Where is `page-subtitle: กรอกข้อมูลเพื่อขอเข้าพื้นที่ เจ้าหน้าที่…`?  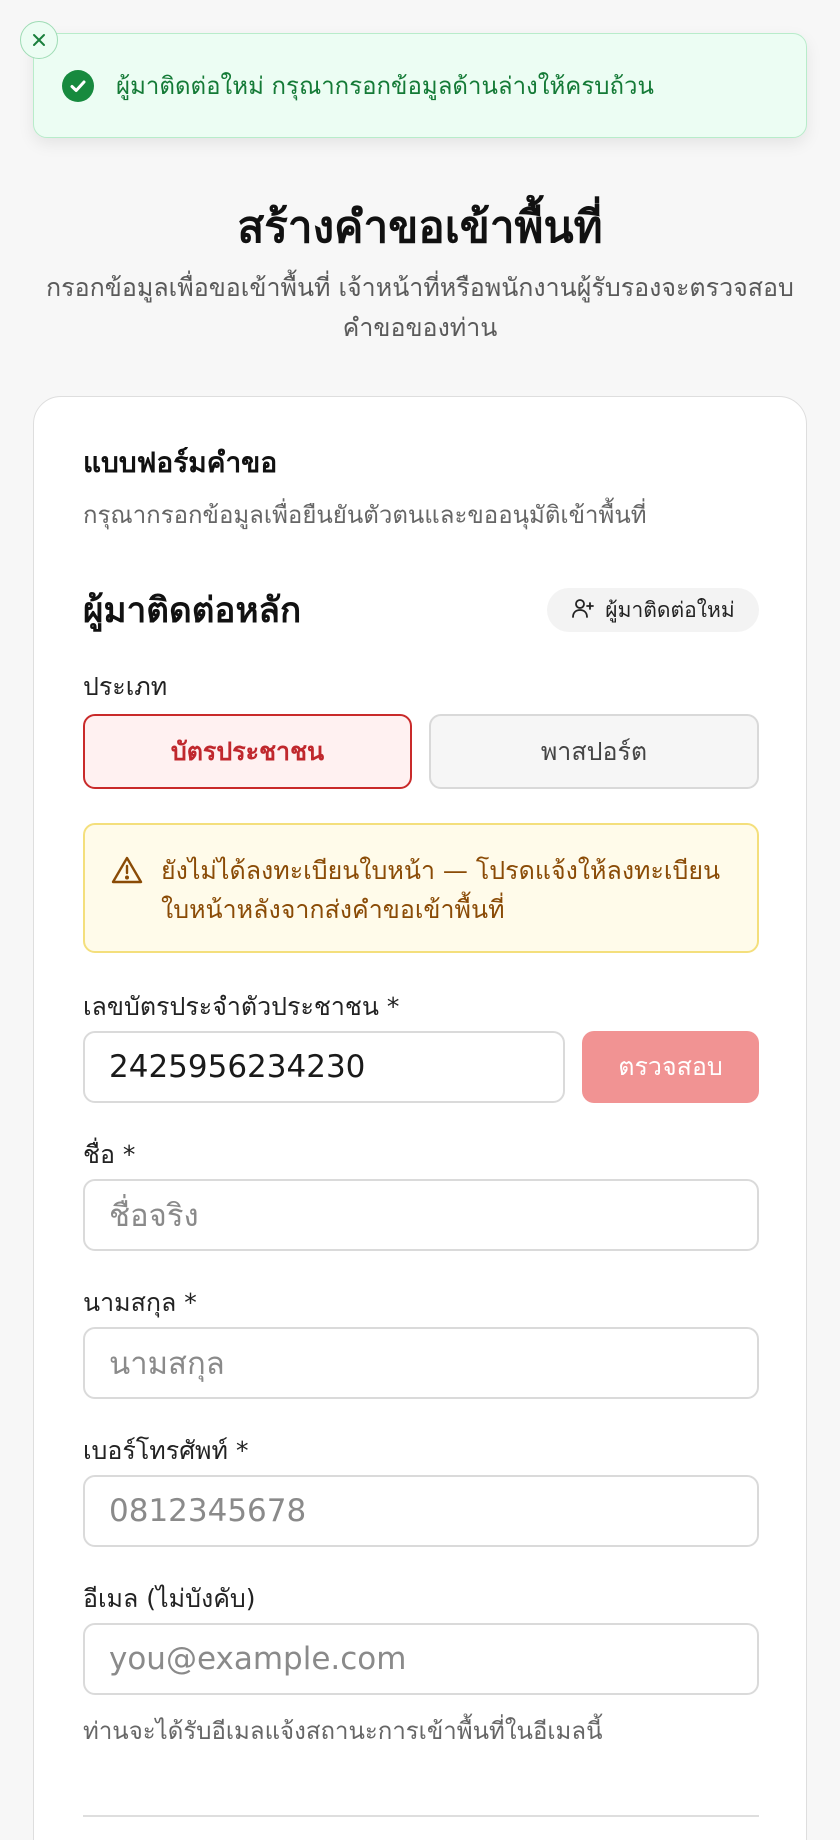 page-subtitle: กรอกข้อมูลเพื่อขอเข้าพื้นที่ เจ้าหน้าที่… is located at coordinates (420, 308).